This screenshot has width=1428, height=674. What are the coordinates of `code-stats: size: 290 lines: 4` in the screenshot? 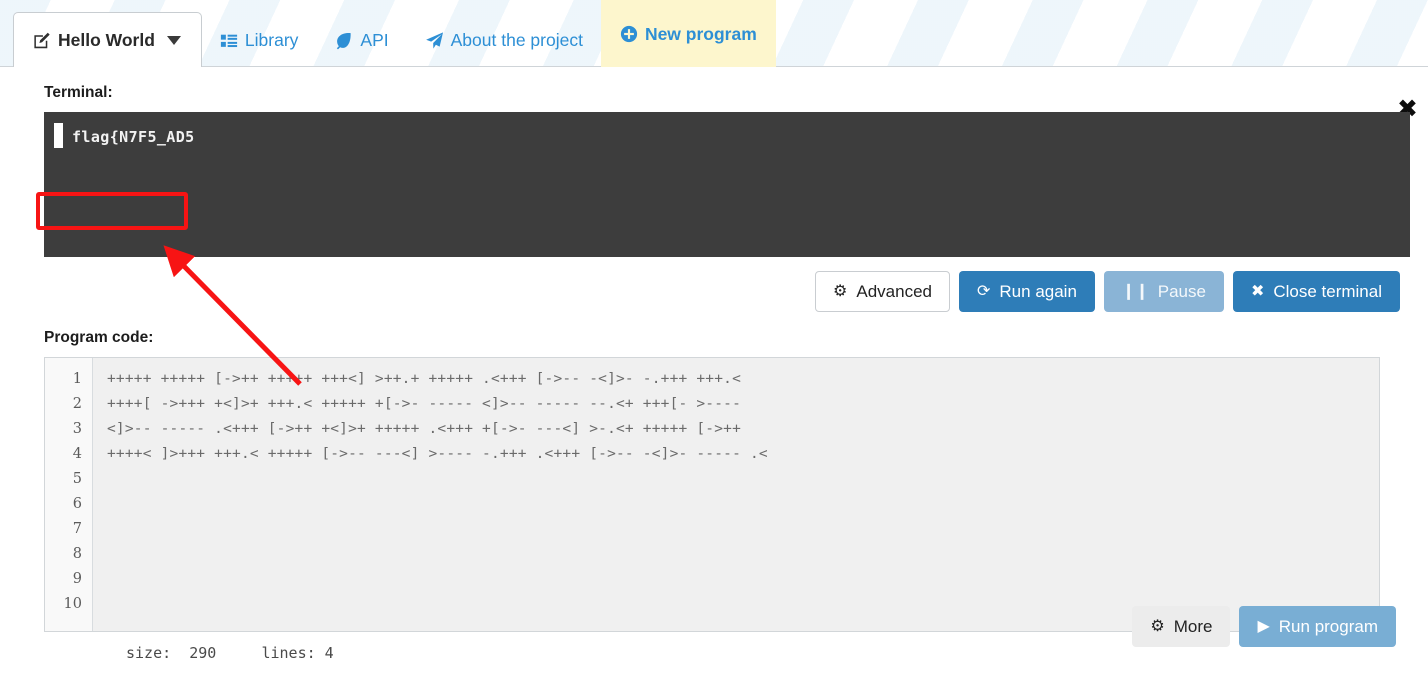 It's located at (230, 653).